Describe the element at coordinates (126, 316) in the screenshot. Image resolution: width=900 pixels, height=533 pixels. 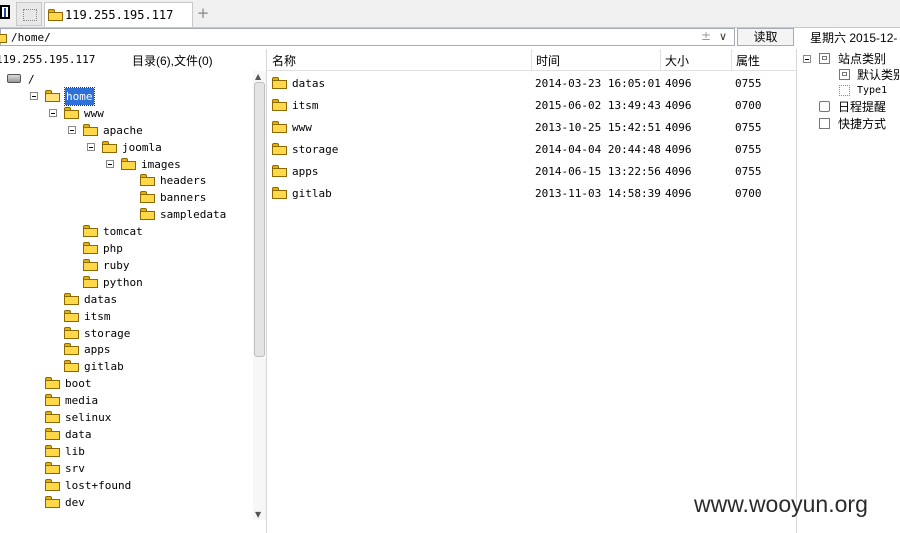
I see `tree-node: itsm` at that location.